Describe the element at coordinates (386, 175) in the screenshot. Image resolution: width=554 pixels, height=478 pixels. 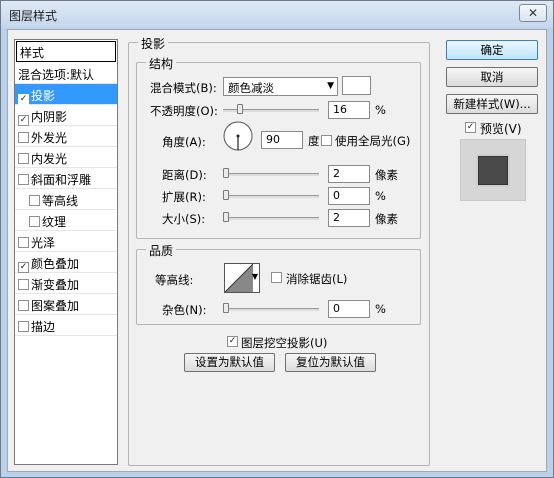
I see `distance-unit: 像素` at that location.